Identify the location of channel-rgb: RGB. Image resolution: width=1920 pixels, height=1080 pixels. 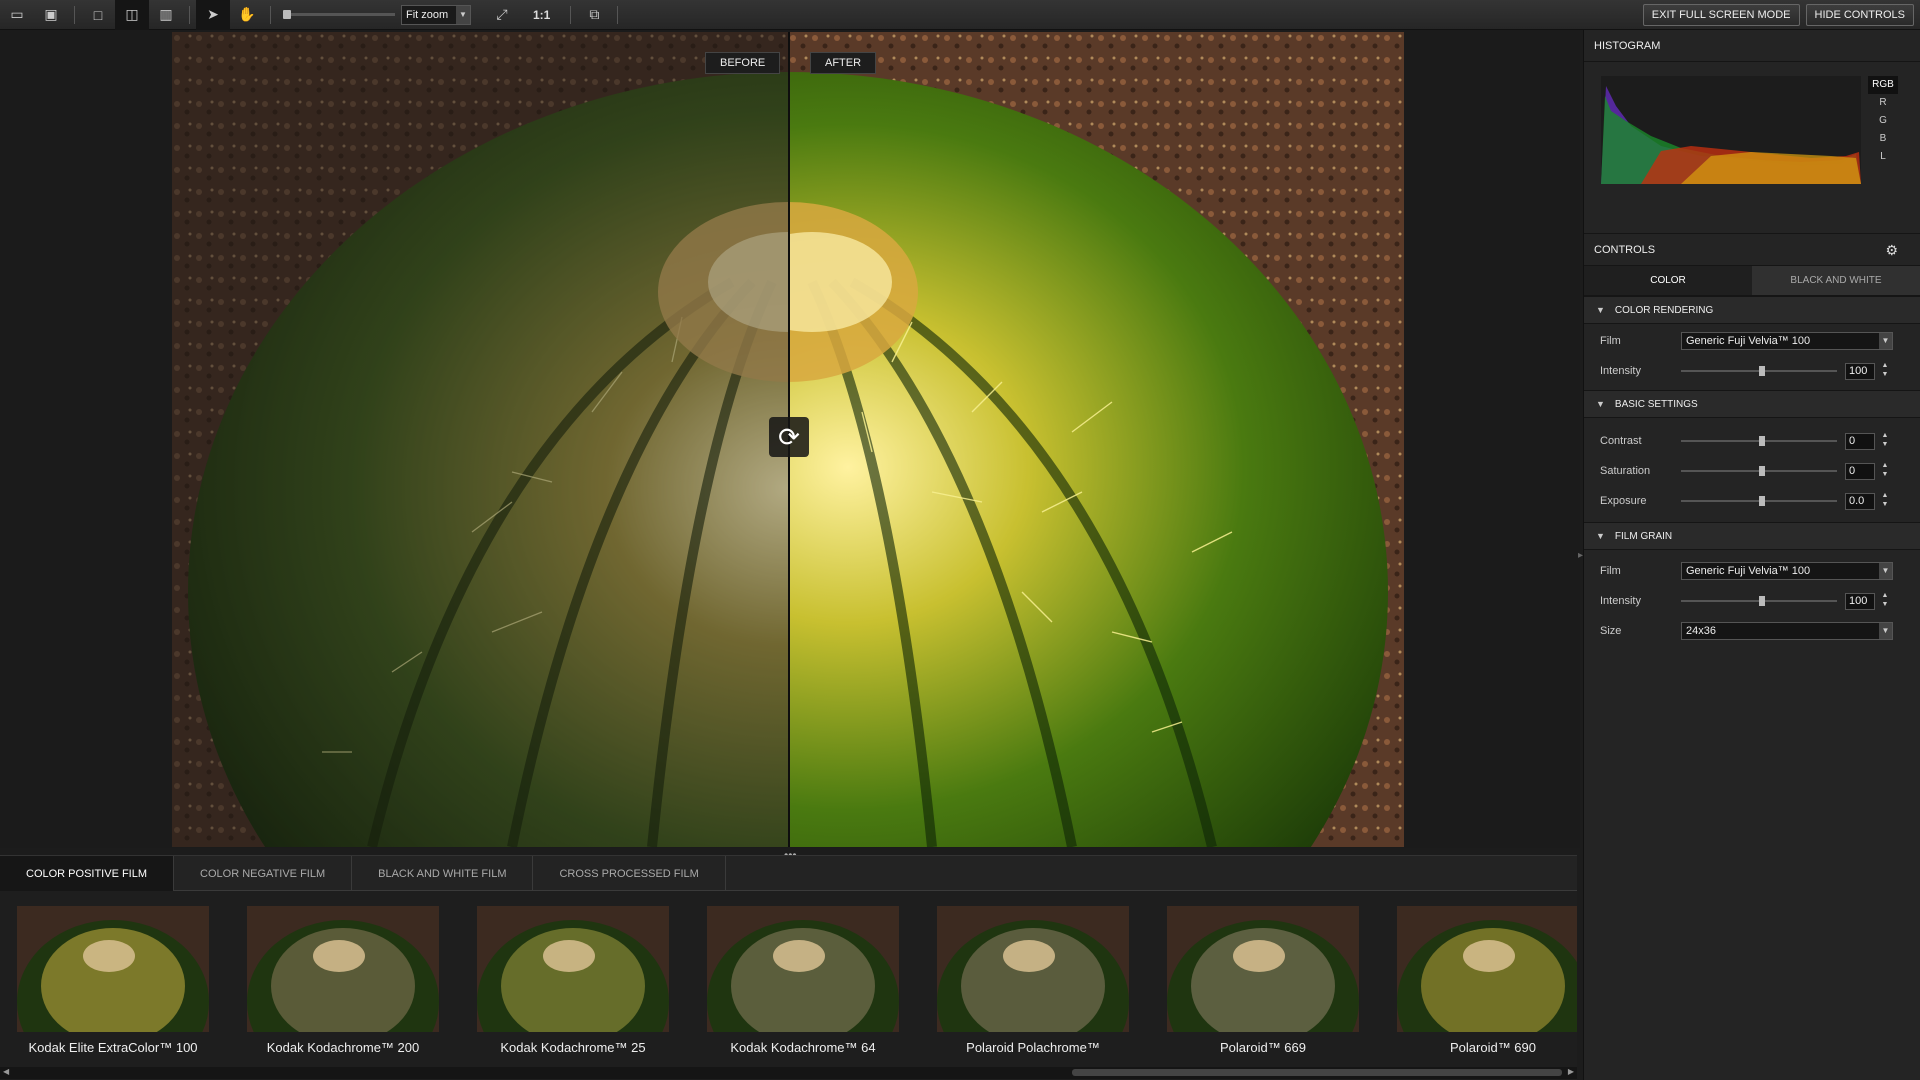
(1883, 85).